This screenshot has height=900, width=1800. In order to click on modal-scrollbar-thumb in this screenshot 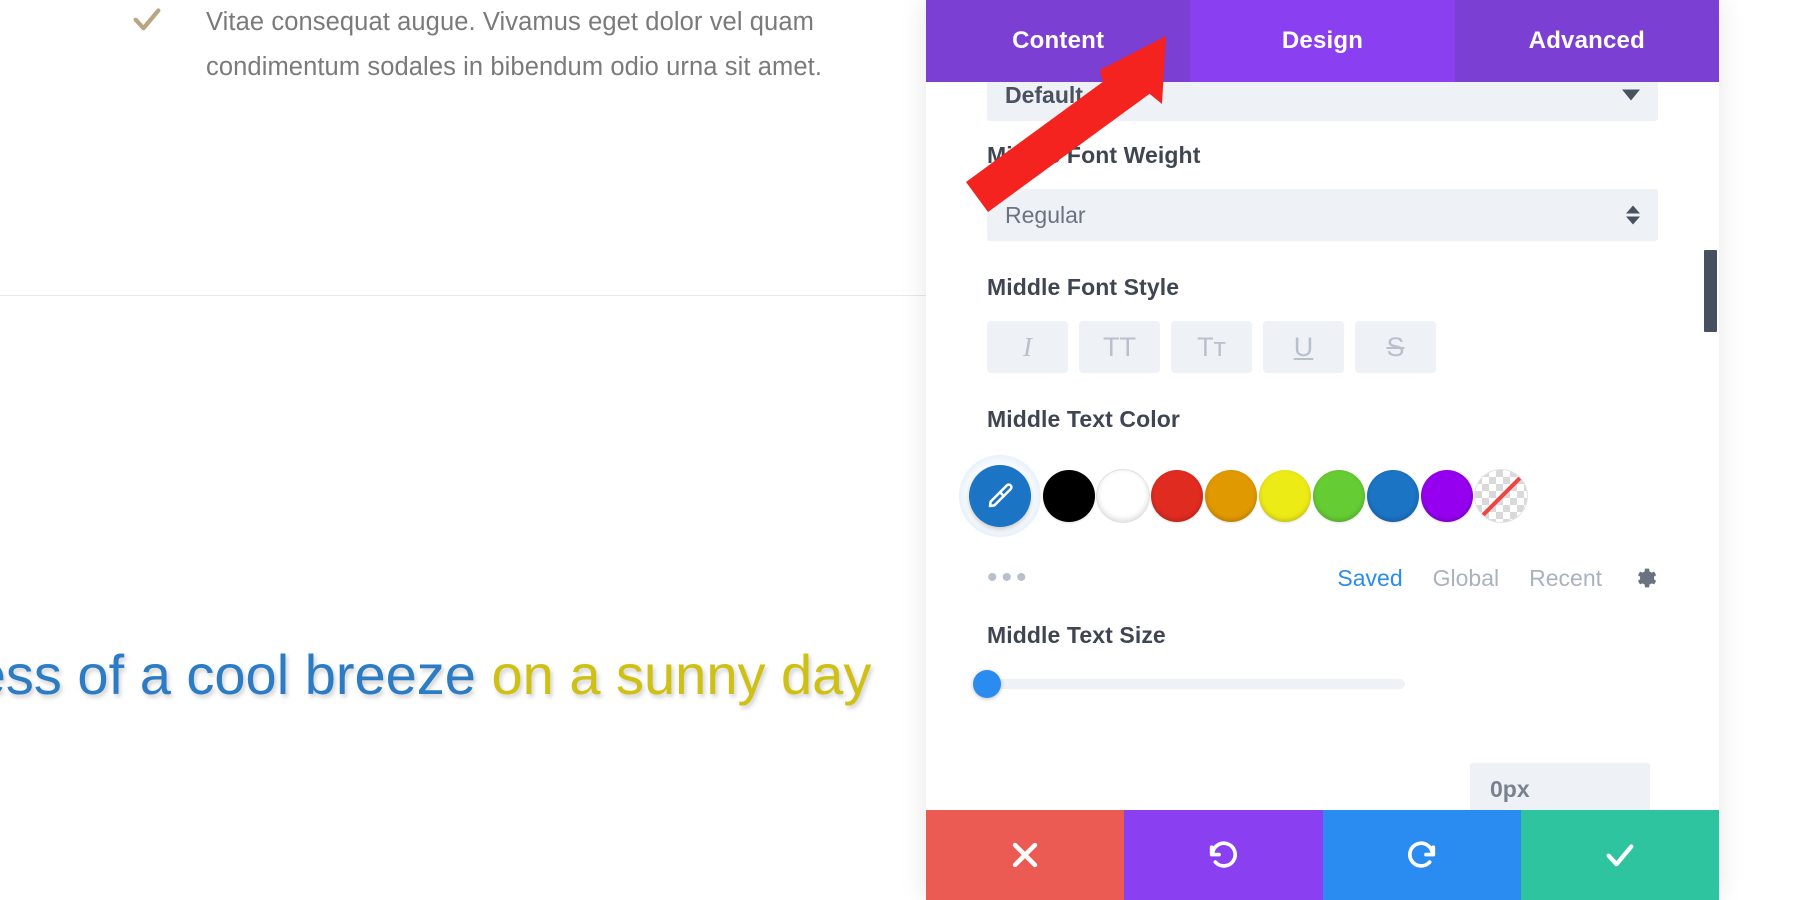, I will do `click(1710, 291)`.